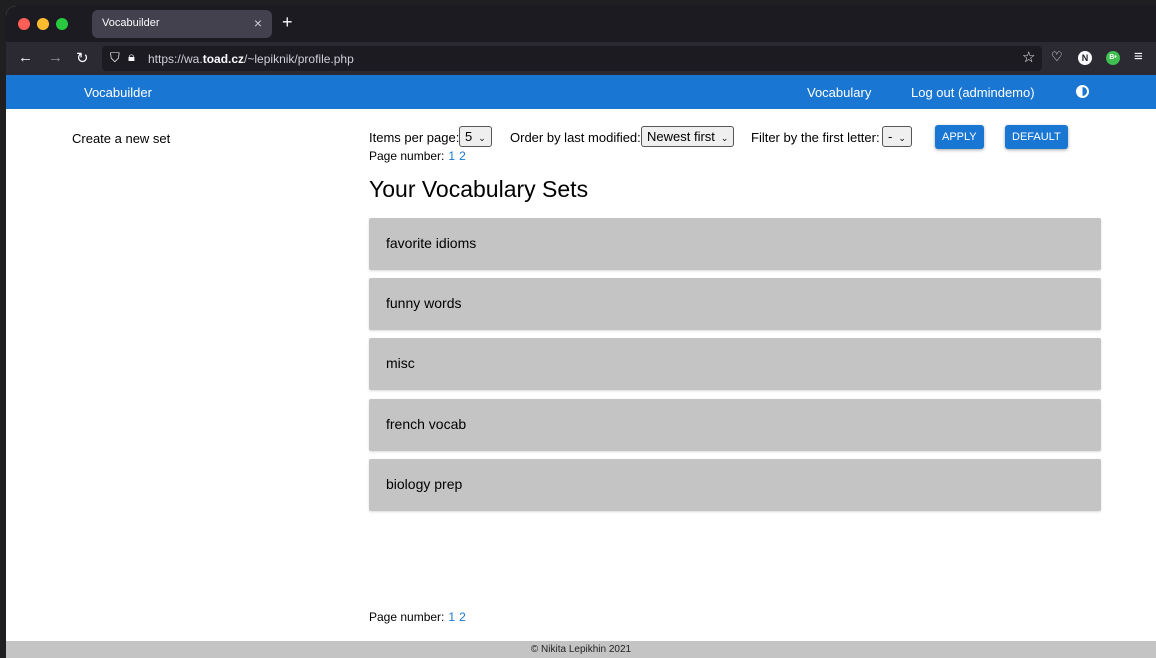 This screenshot has width=1156, height=658. What do you see at coordinates (424, 303) in the screenshot?
I see `set-name: funny words` at bounding box center [424, 303].